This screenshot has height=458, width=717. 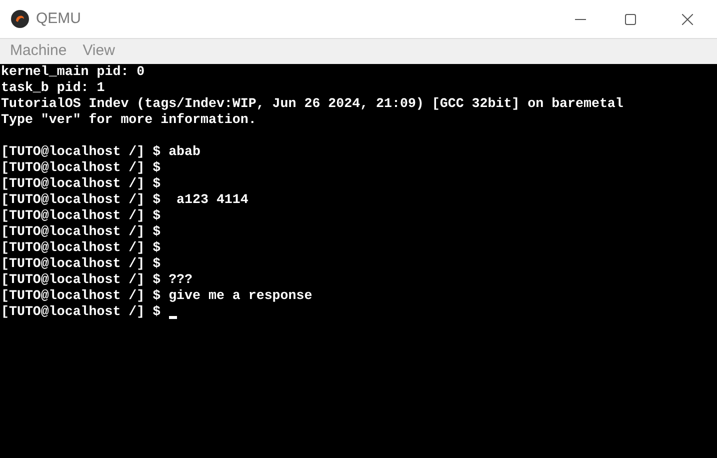 What do you see at coordinates (20, 19) in the screenshot?
I see `app-logo-icon` at bounding box center [20, 19].